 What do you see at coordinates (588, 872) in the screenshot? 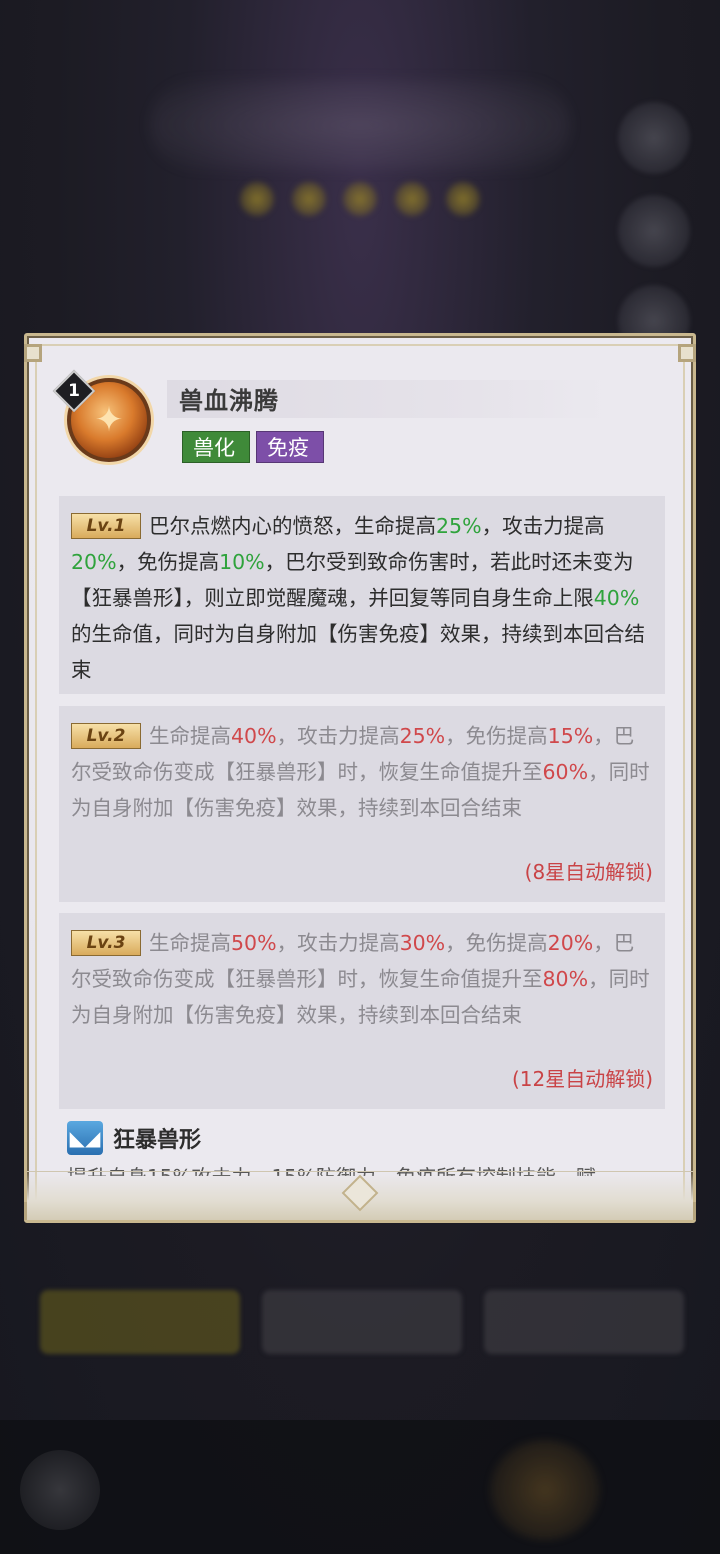
I see `unlock-condition: (8星自动解锁)` at bounding box center [588, 872].